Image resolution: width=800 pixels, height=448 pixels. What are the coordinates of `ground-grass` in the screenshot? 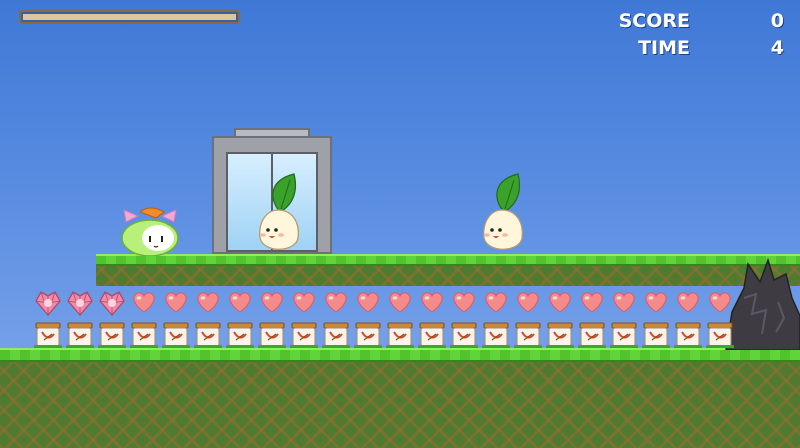 It's located at (400, 355).